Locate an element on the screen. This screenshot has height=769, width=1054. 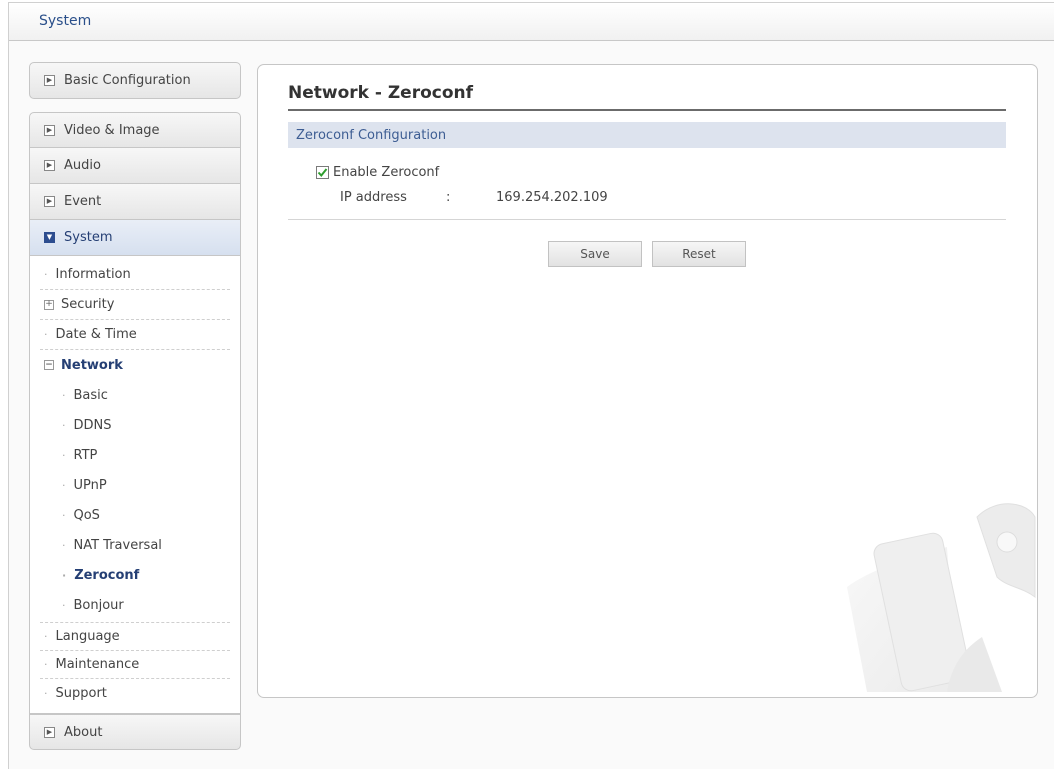
sidebar-item-label: Language is located at coordinates (87, 636).